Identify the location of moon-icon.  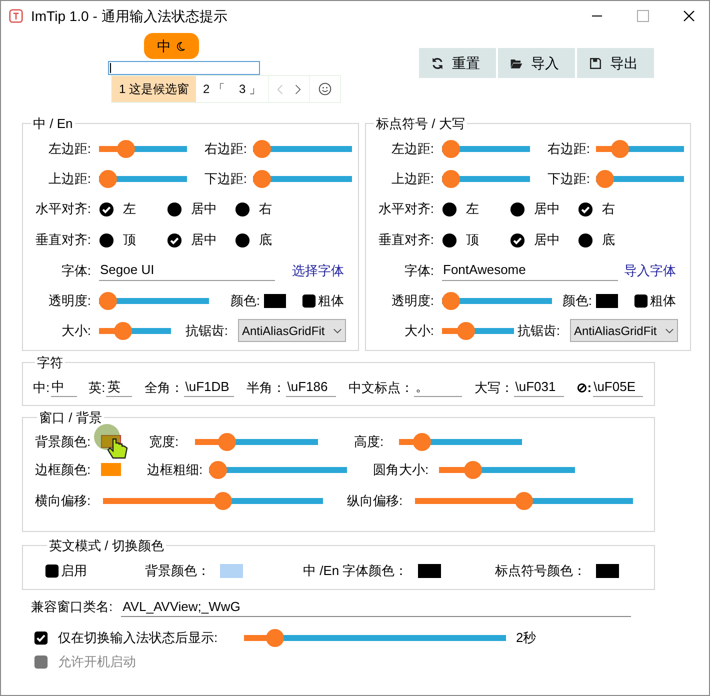
(180, 46).